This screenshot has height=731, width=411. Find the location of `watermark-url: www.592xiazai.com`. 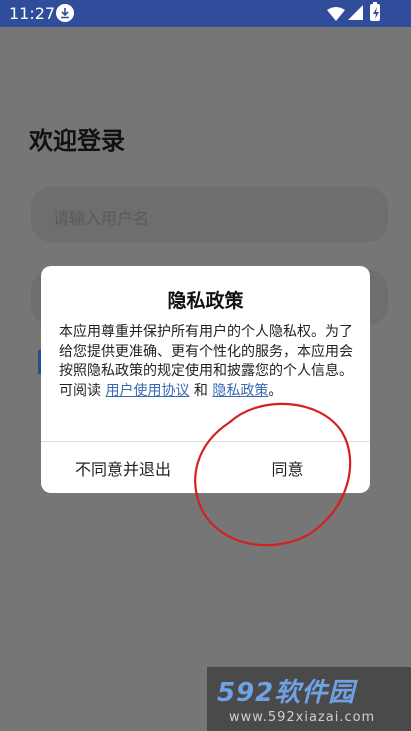

watermark-url: www.592xiazai.com is located at coordinates (302, 717).